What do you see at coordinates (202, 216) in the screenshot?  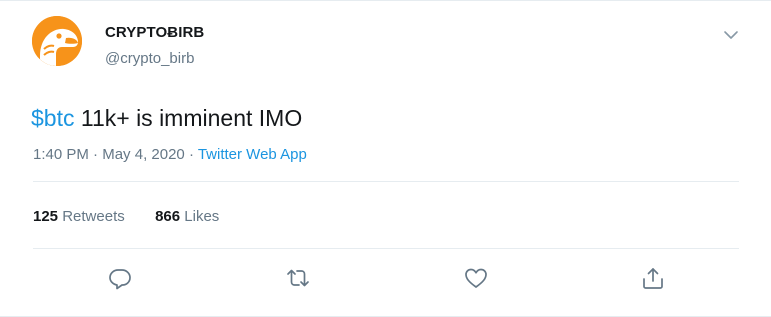 I see `likes-label: Likes` at bounding box center [202, 216].